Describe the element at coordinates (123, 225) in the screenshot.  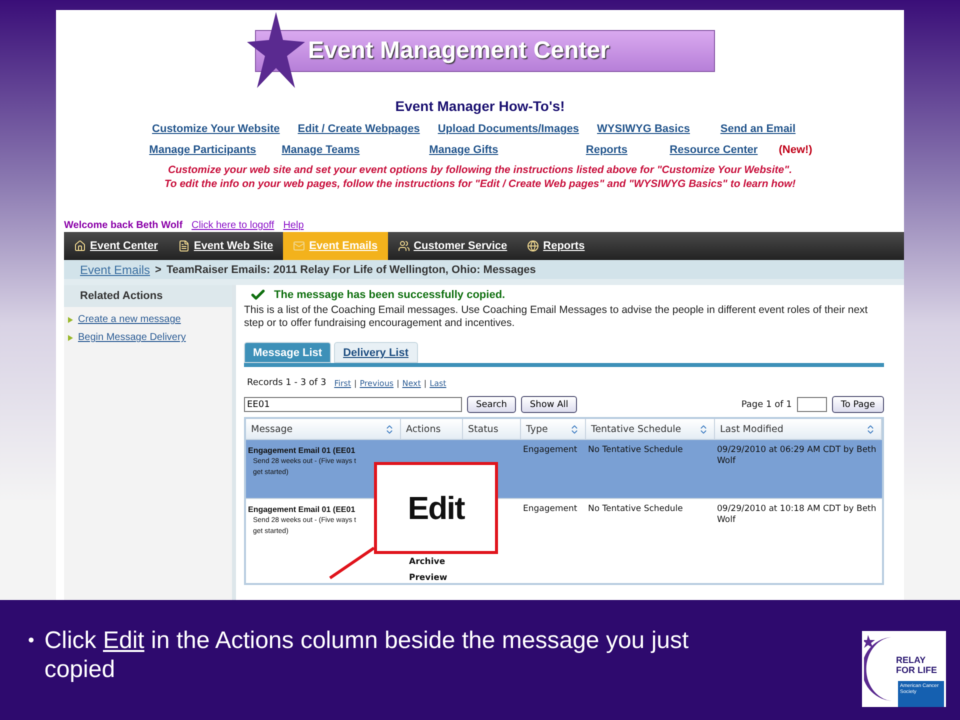
I see `welcome-text: Welcome back Beth Wolf` at that location.